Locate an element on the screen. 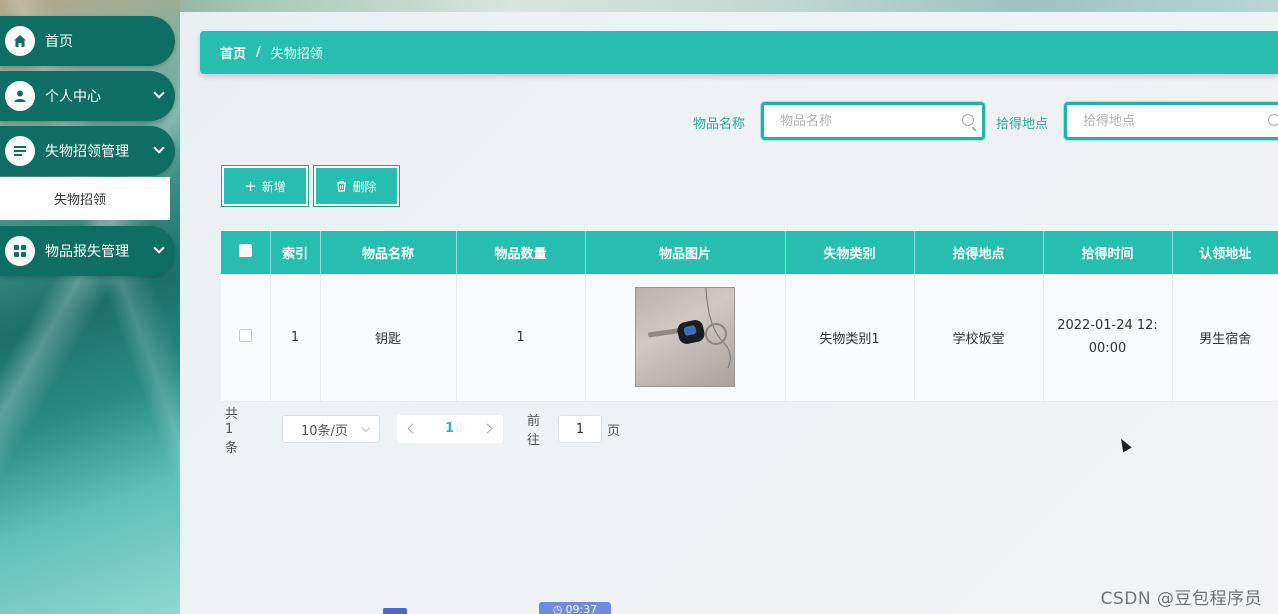  page-suffix: 页 is located at coordinates (614, 431).